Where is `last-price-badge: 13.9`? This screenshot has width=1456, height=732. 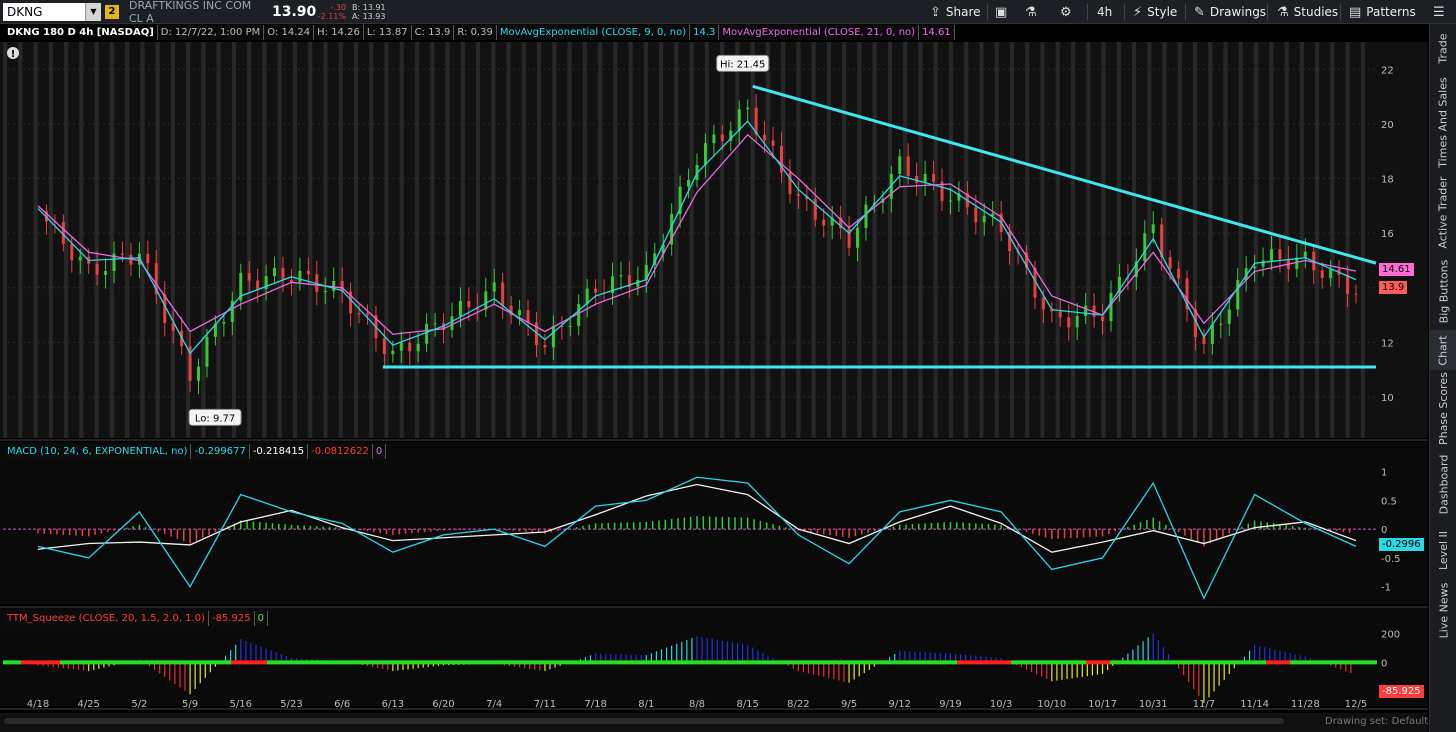 last-price-badge: 13.9 is located at coordinates (1393, 287).